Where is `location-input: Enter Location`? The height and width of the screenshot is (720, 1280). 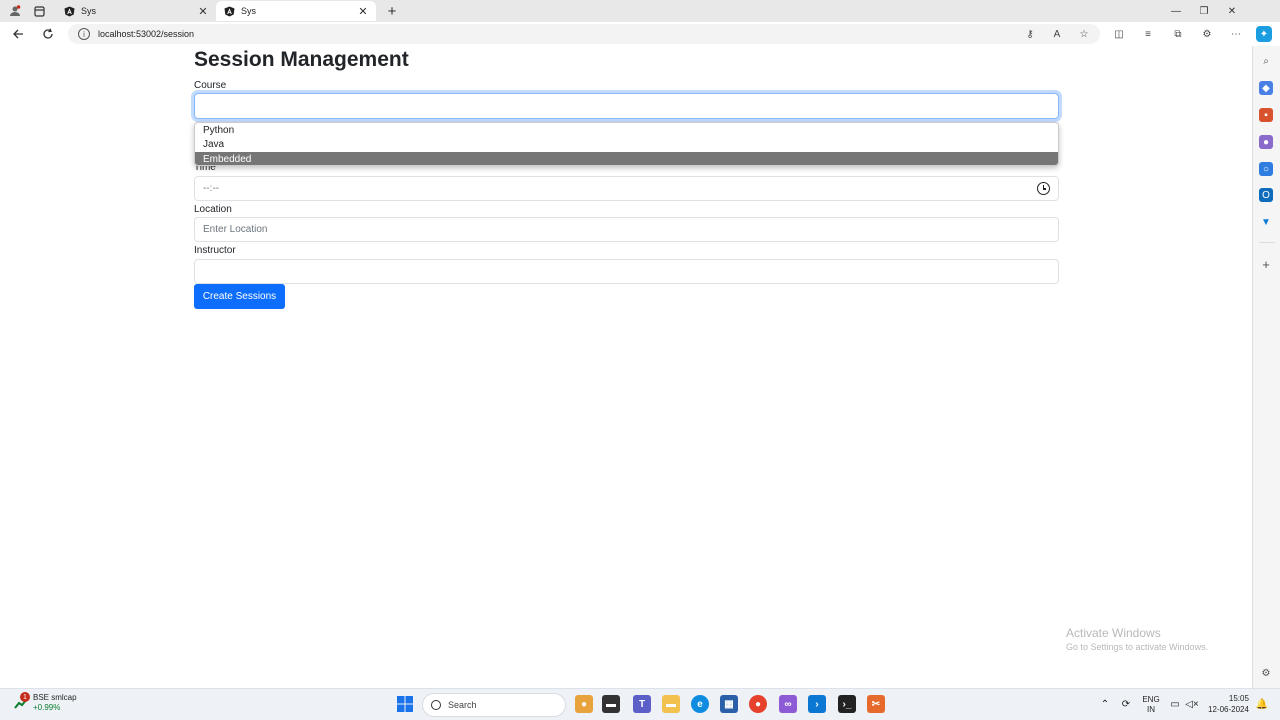
location-input: Enter Location is located at coordinates (626, 229).